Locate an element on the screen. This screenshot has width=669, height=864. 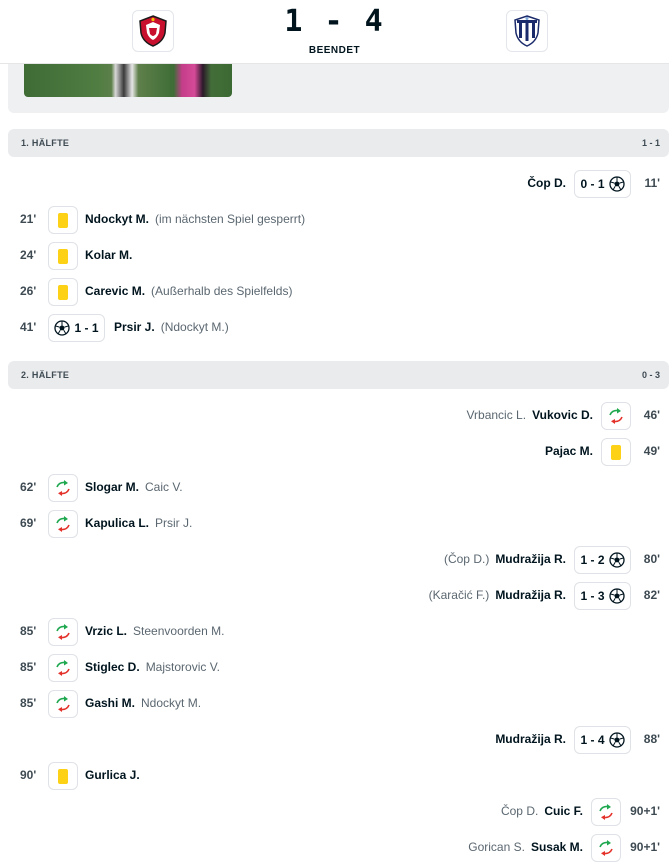
event-row-yellow: 90' Gurlica J. is located at coordinates (334, 775).